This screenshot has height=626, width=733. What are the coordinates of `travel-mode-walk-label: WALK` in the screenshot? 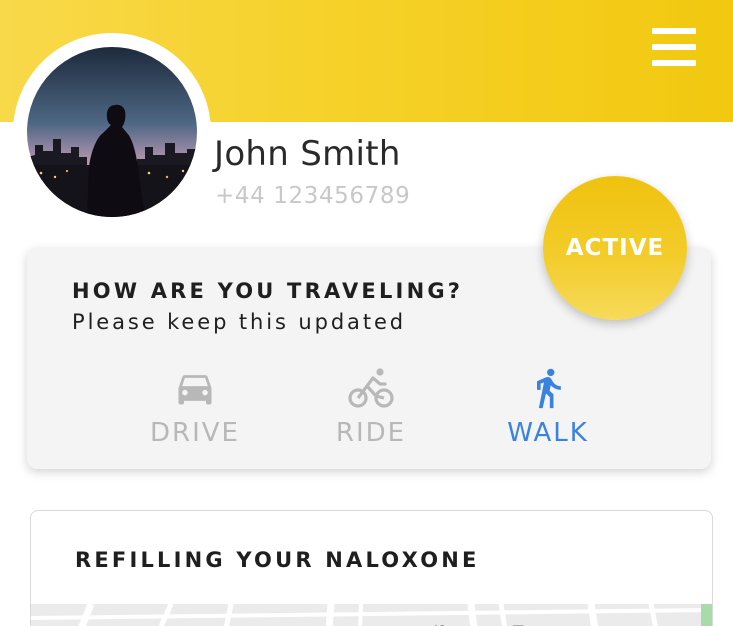 It's located at (548, 433).